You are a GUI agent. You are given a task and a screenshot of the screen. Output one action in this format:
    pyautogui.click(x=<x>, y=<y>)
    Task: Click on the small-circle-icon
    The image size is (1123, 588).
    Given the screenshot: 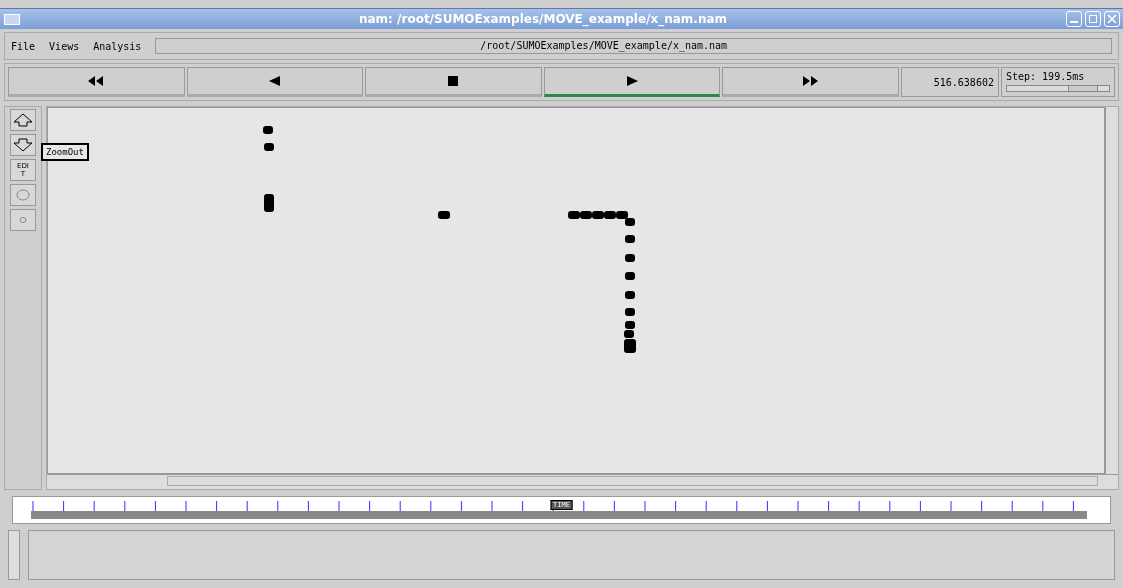 What is the action you would take?
    pyautogui.click(x=23, y=220)
    